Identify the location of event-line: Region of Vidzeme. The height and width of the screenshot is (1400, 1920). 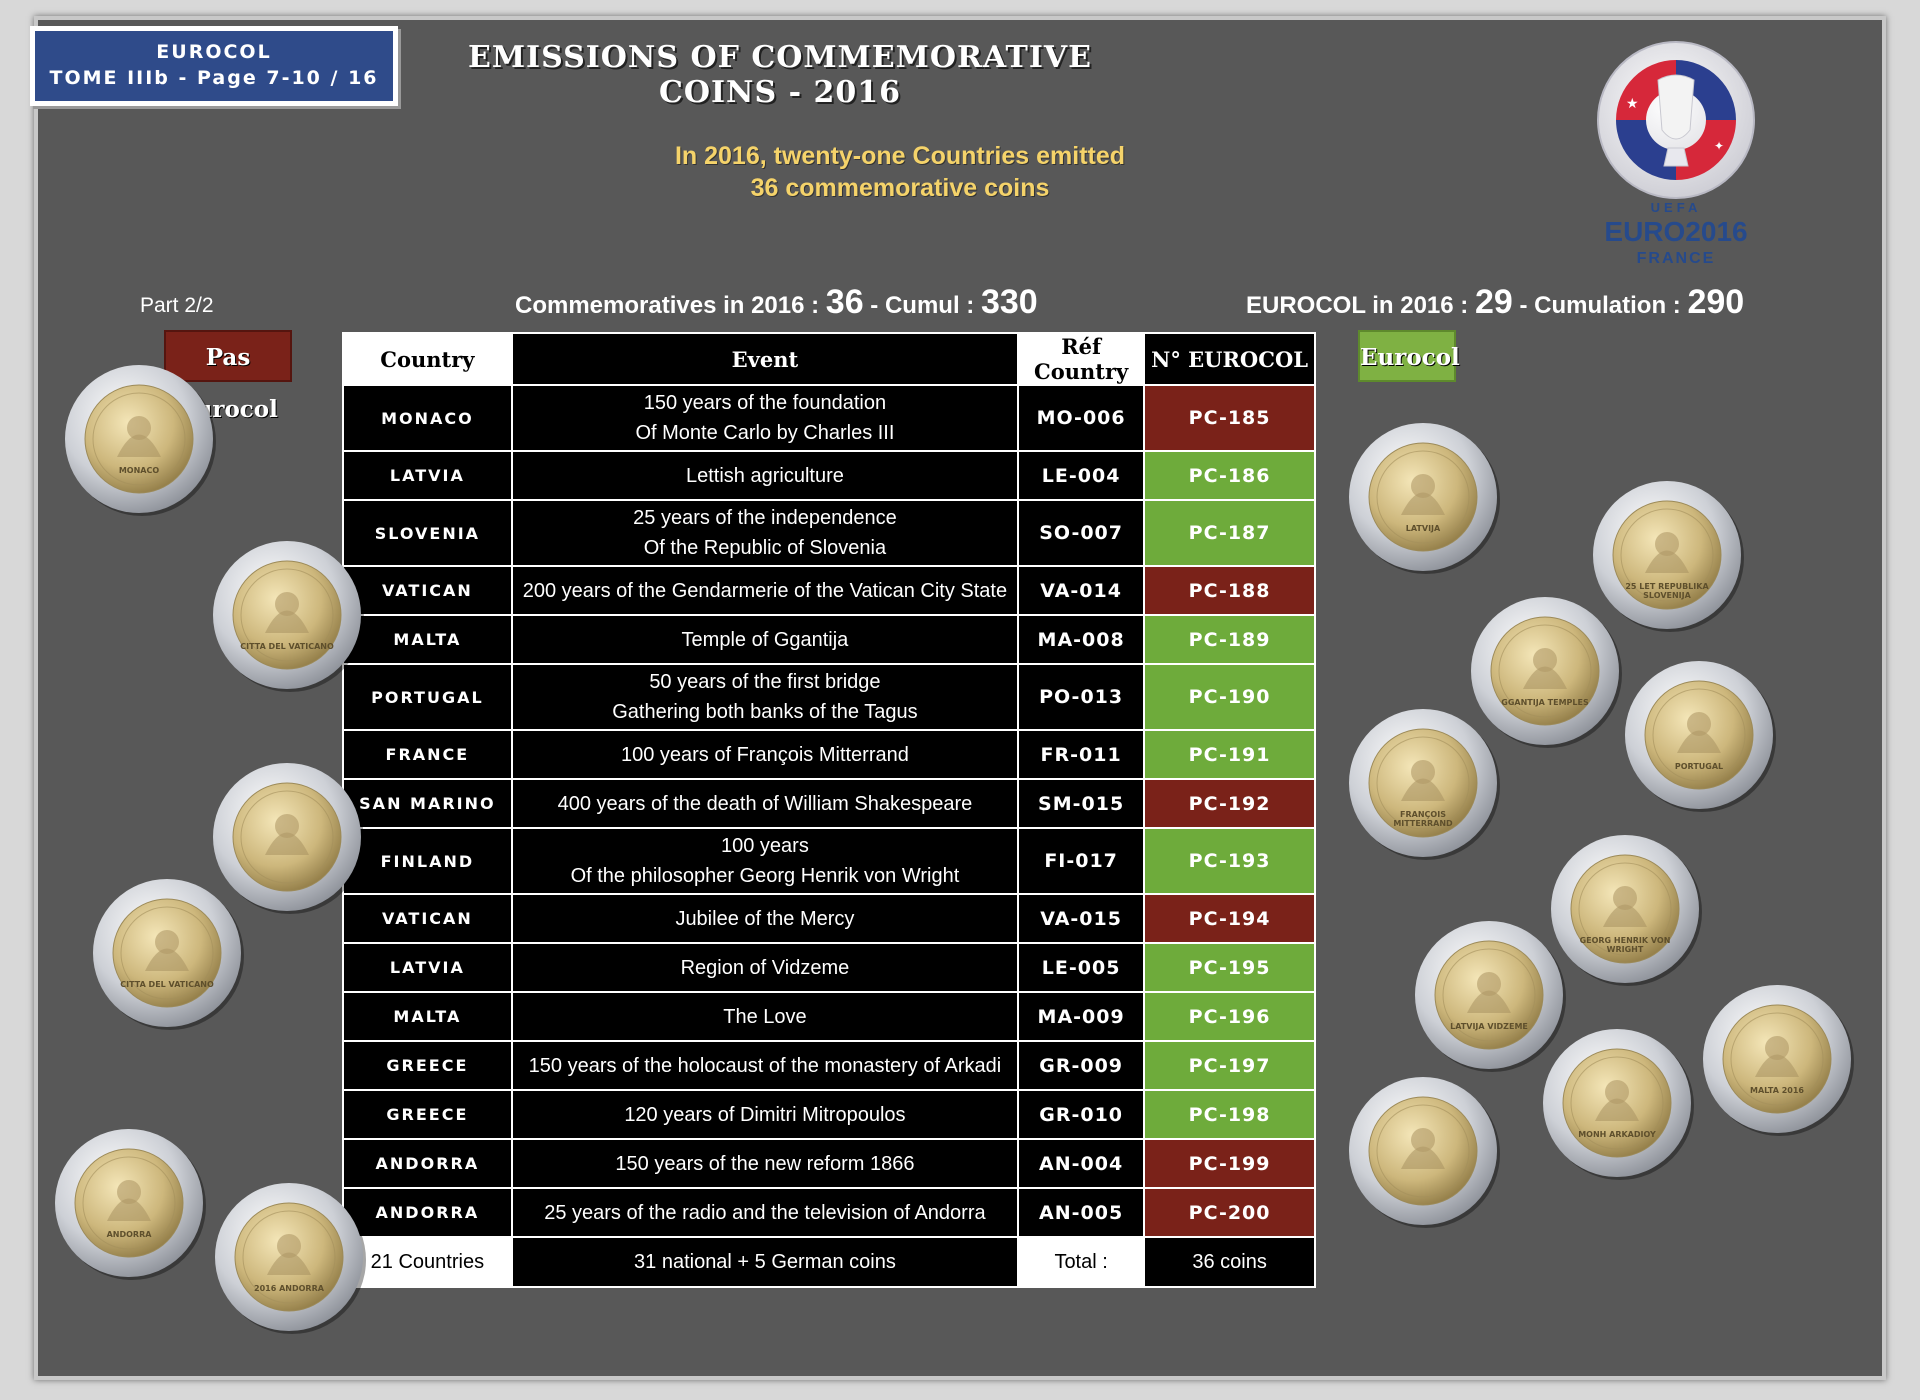
(765, 967).